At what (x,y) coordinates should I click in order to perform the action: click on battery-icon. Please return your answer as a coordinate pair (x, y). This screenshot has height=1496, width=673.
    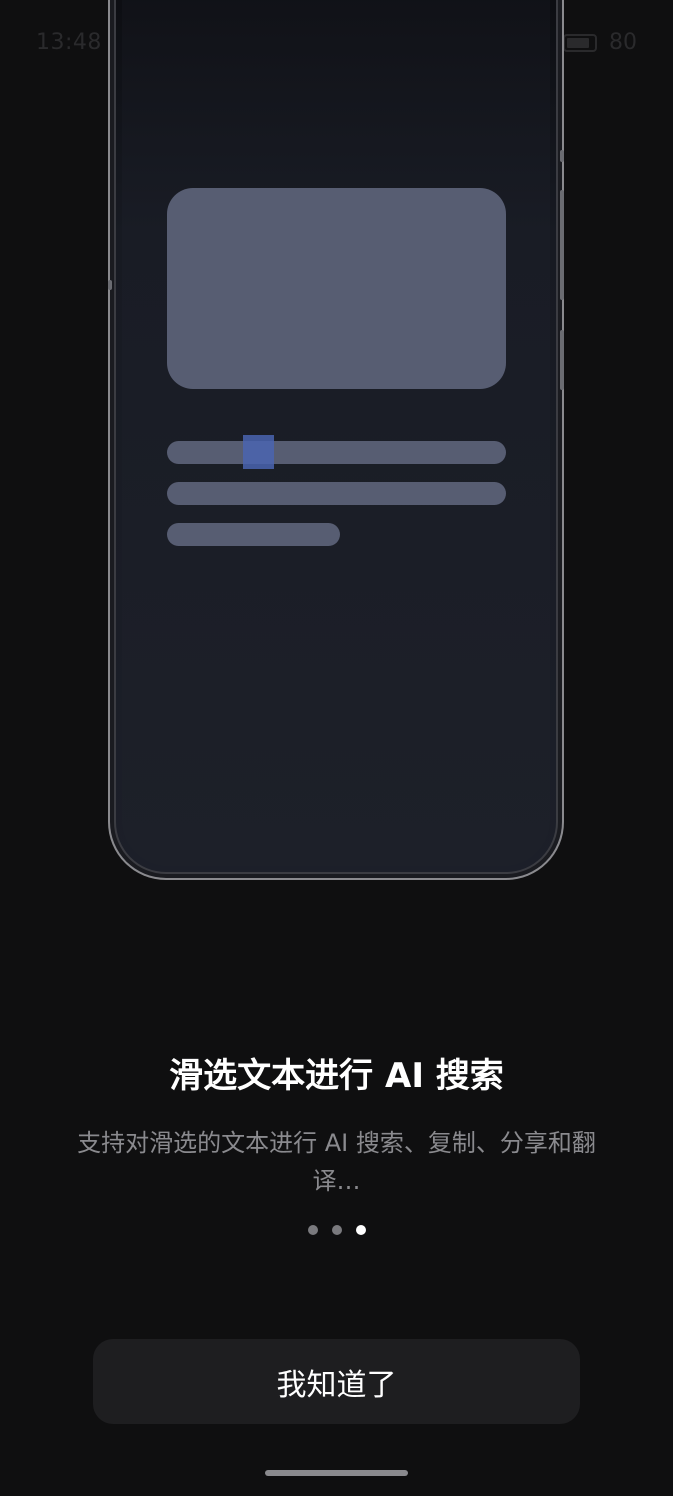
    Looking at the image, I should click on (580, 42).